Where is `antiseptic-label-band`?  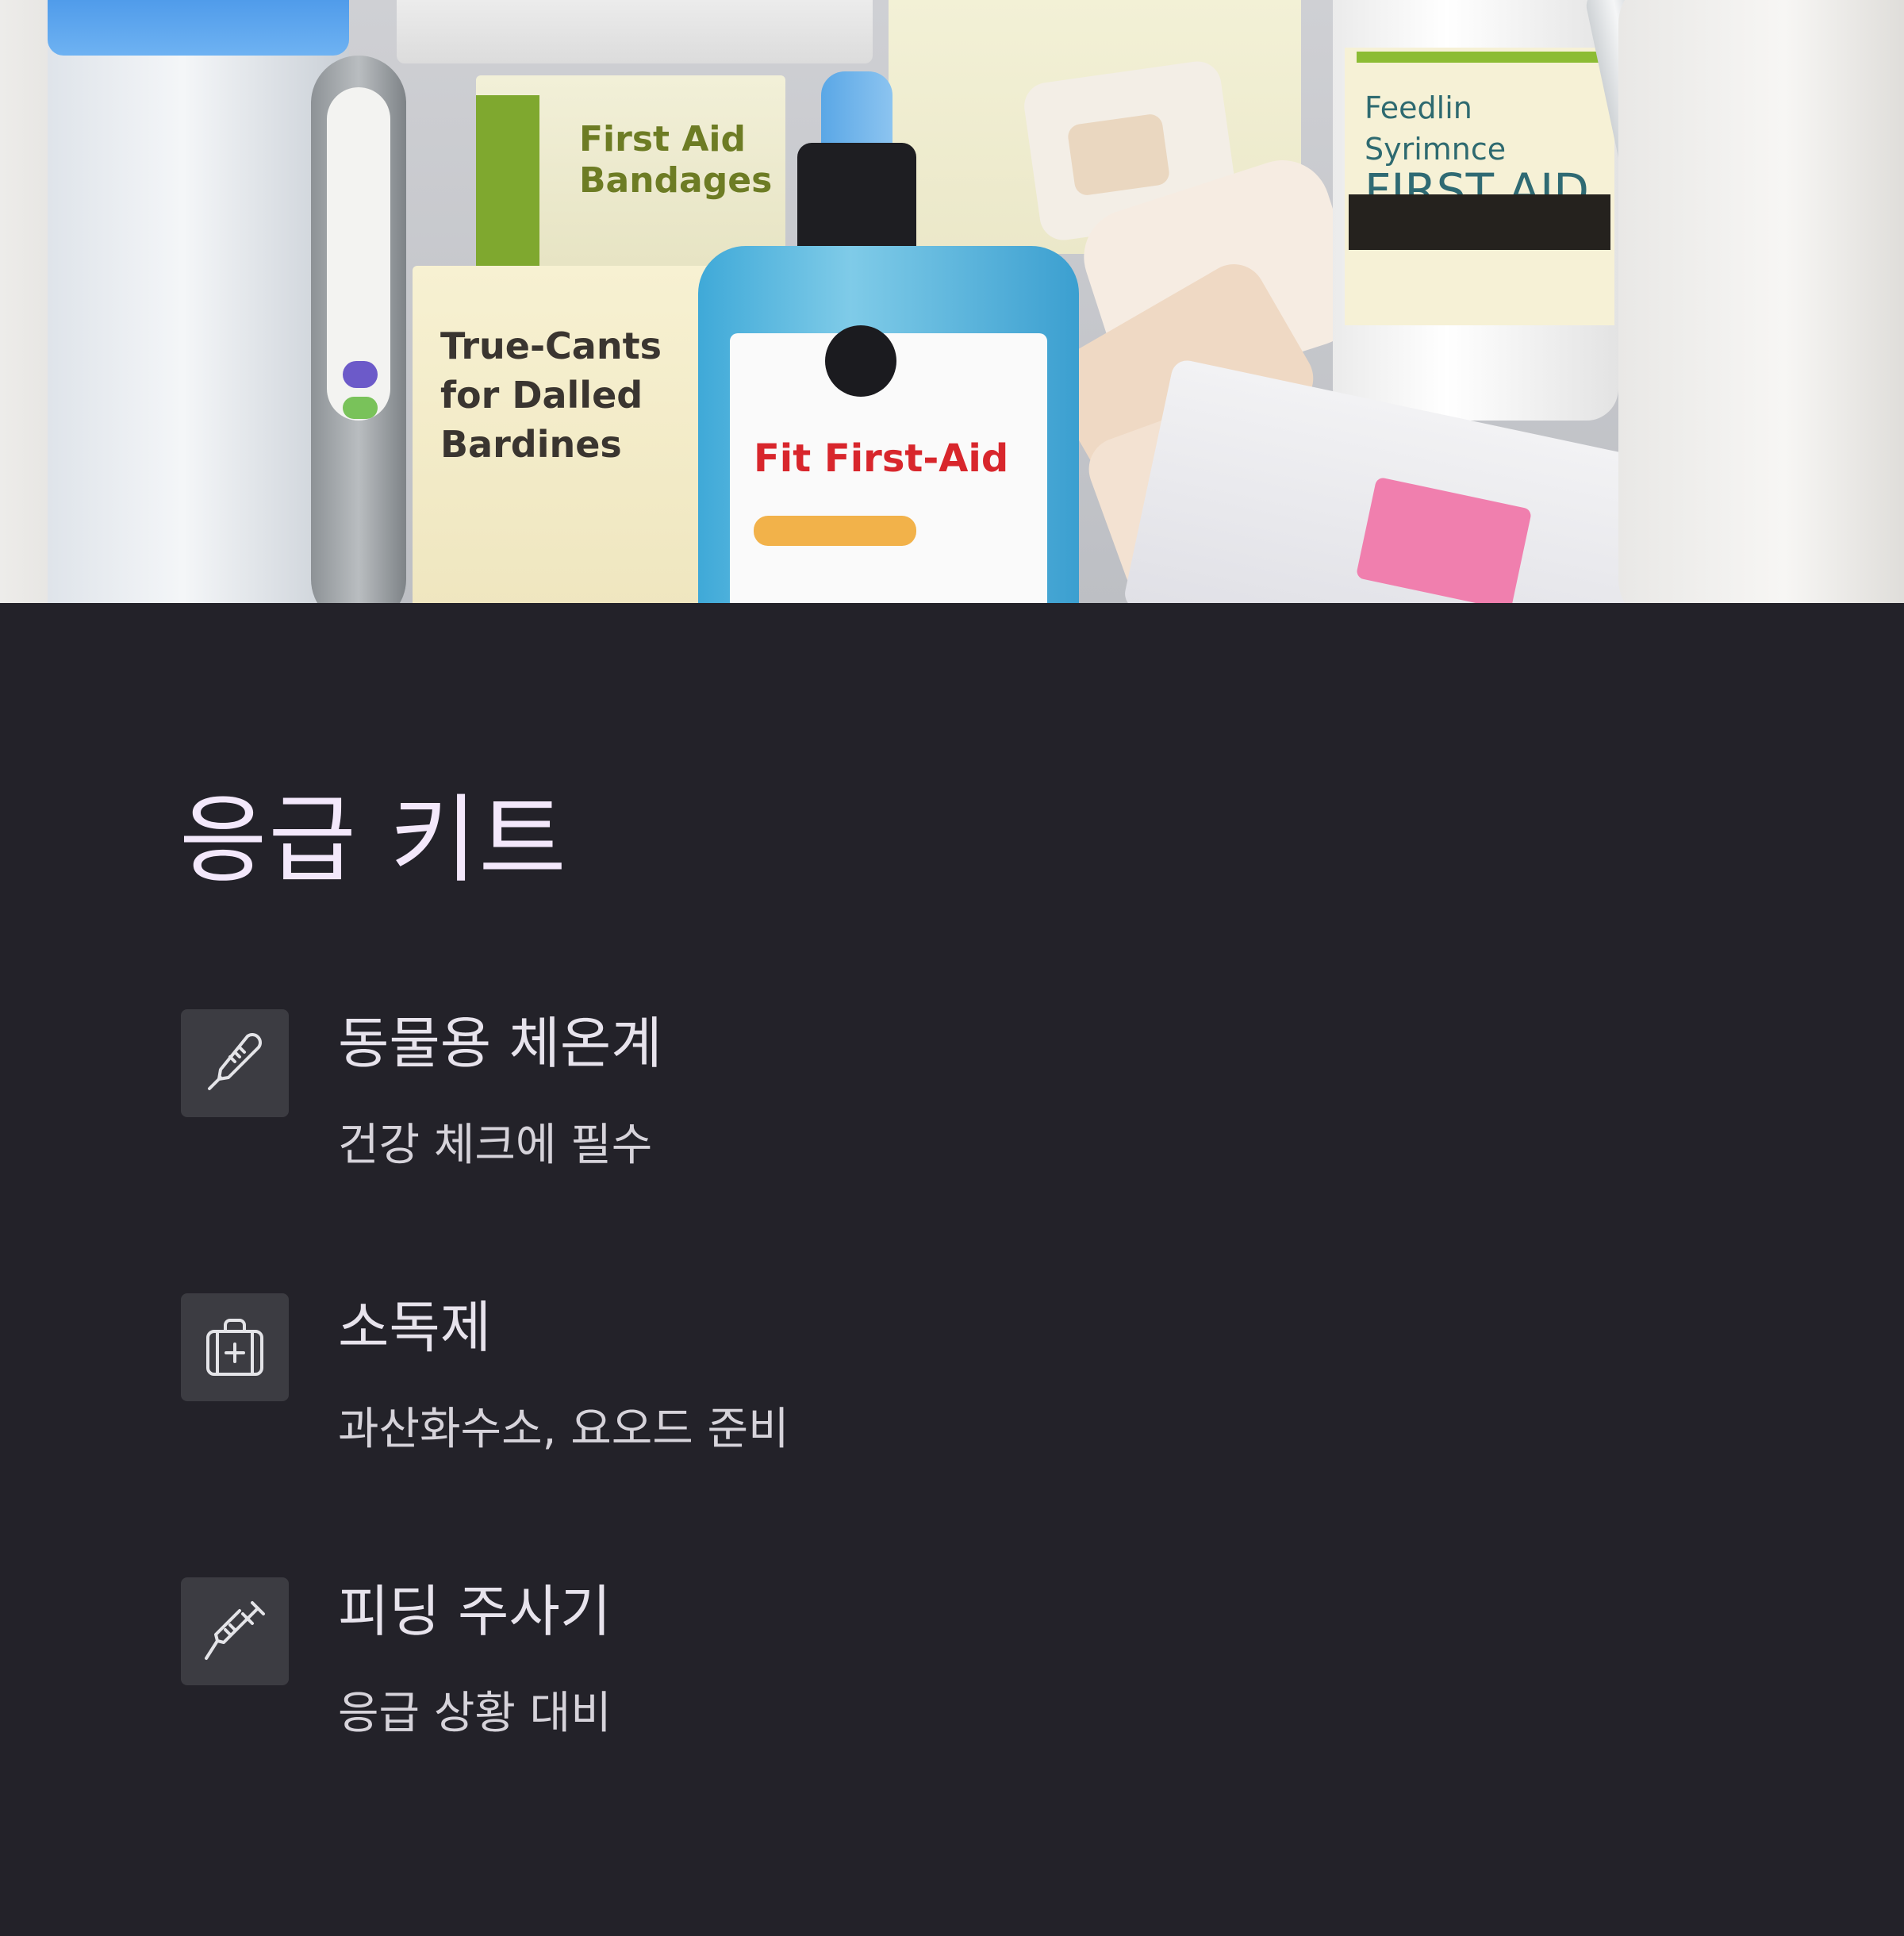
antiseptic-label-band is located at coordinates (835, 531).